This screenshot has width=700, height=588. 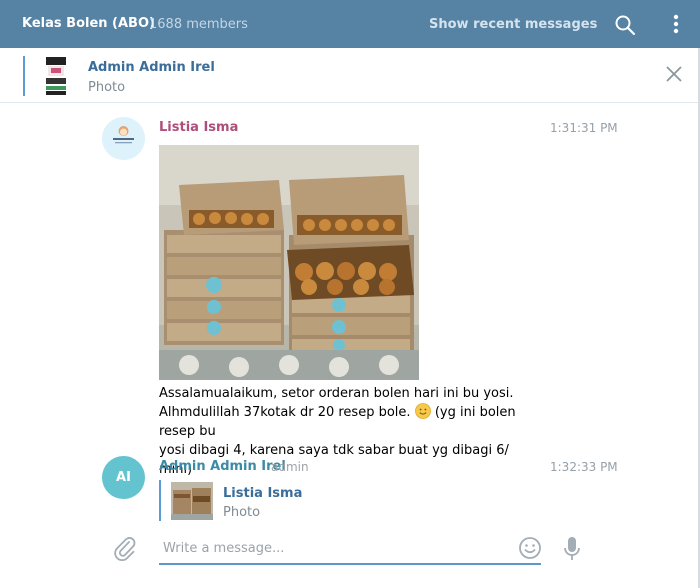 I want to click on more-vertical-icon, so click(x=676, y=24).